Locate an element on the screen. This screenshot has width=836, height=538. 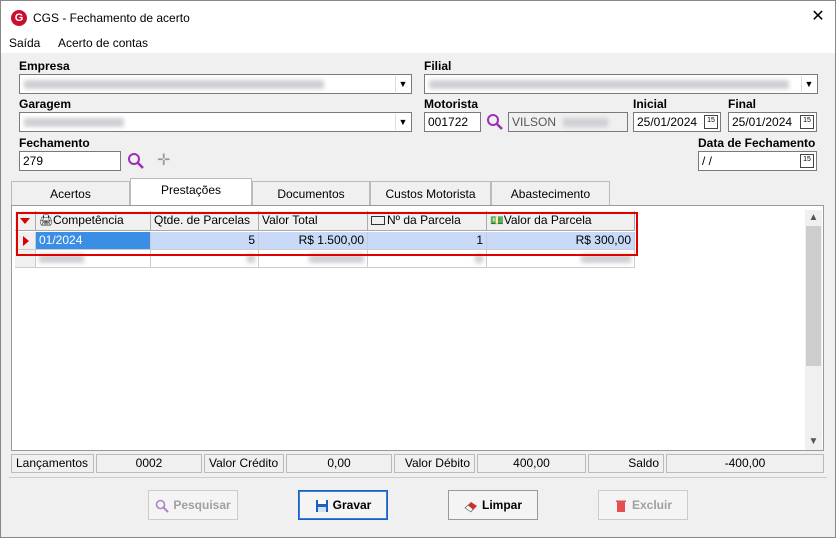
eraser-icon is located at coordinates (470, 507).